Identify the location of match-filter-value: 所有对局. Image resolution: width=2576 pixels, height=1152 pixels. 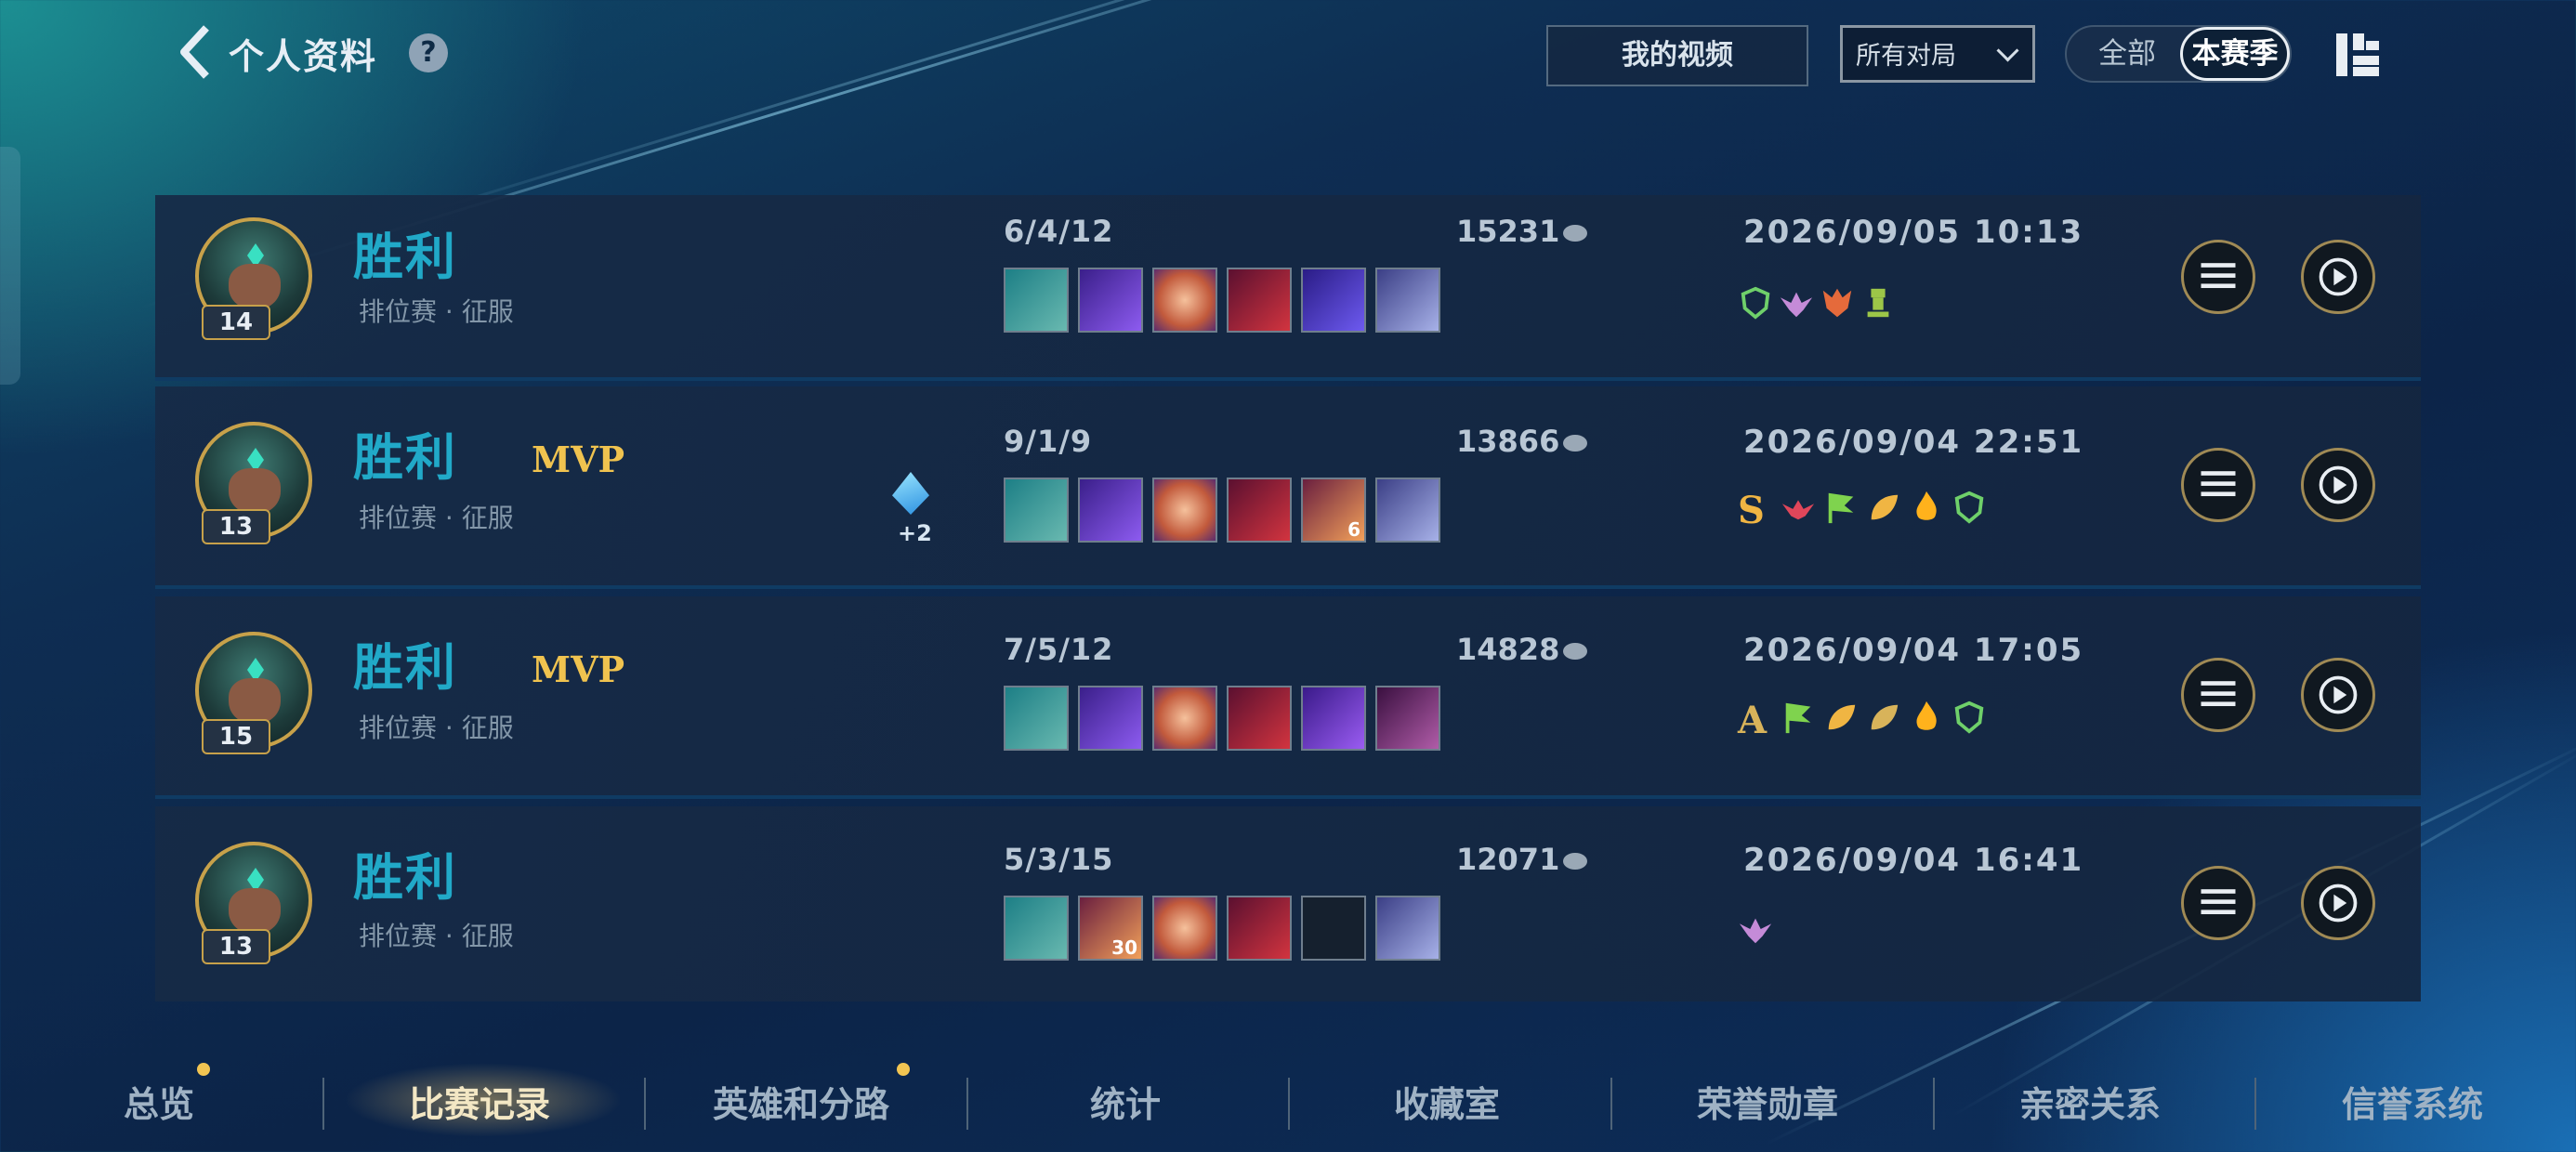
(1906, 56).